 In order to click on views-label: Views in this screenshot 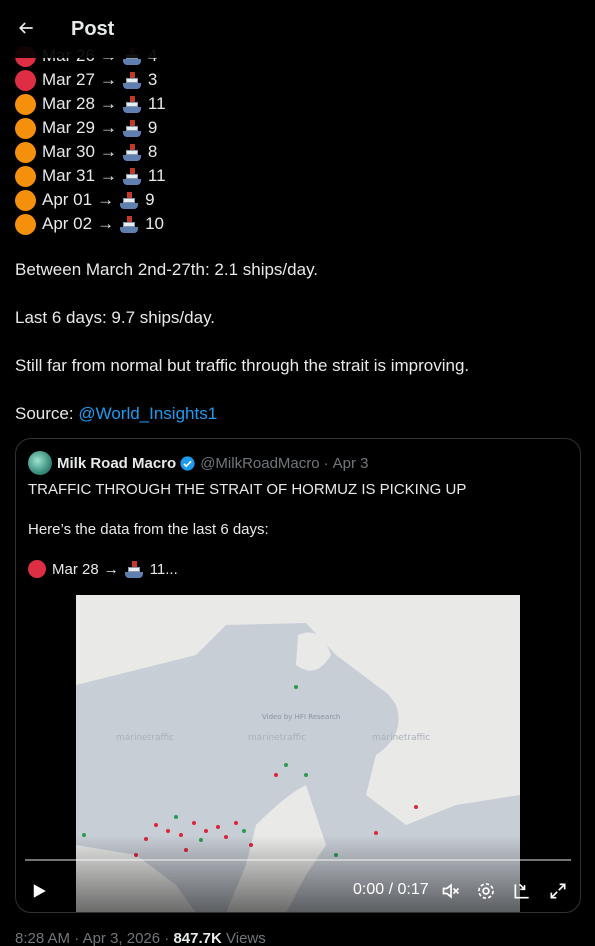, I will do `click(246, 938)`.